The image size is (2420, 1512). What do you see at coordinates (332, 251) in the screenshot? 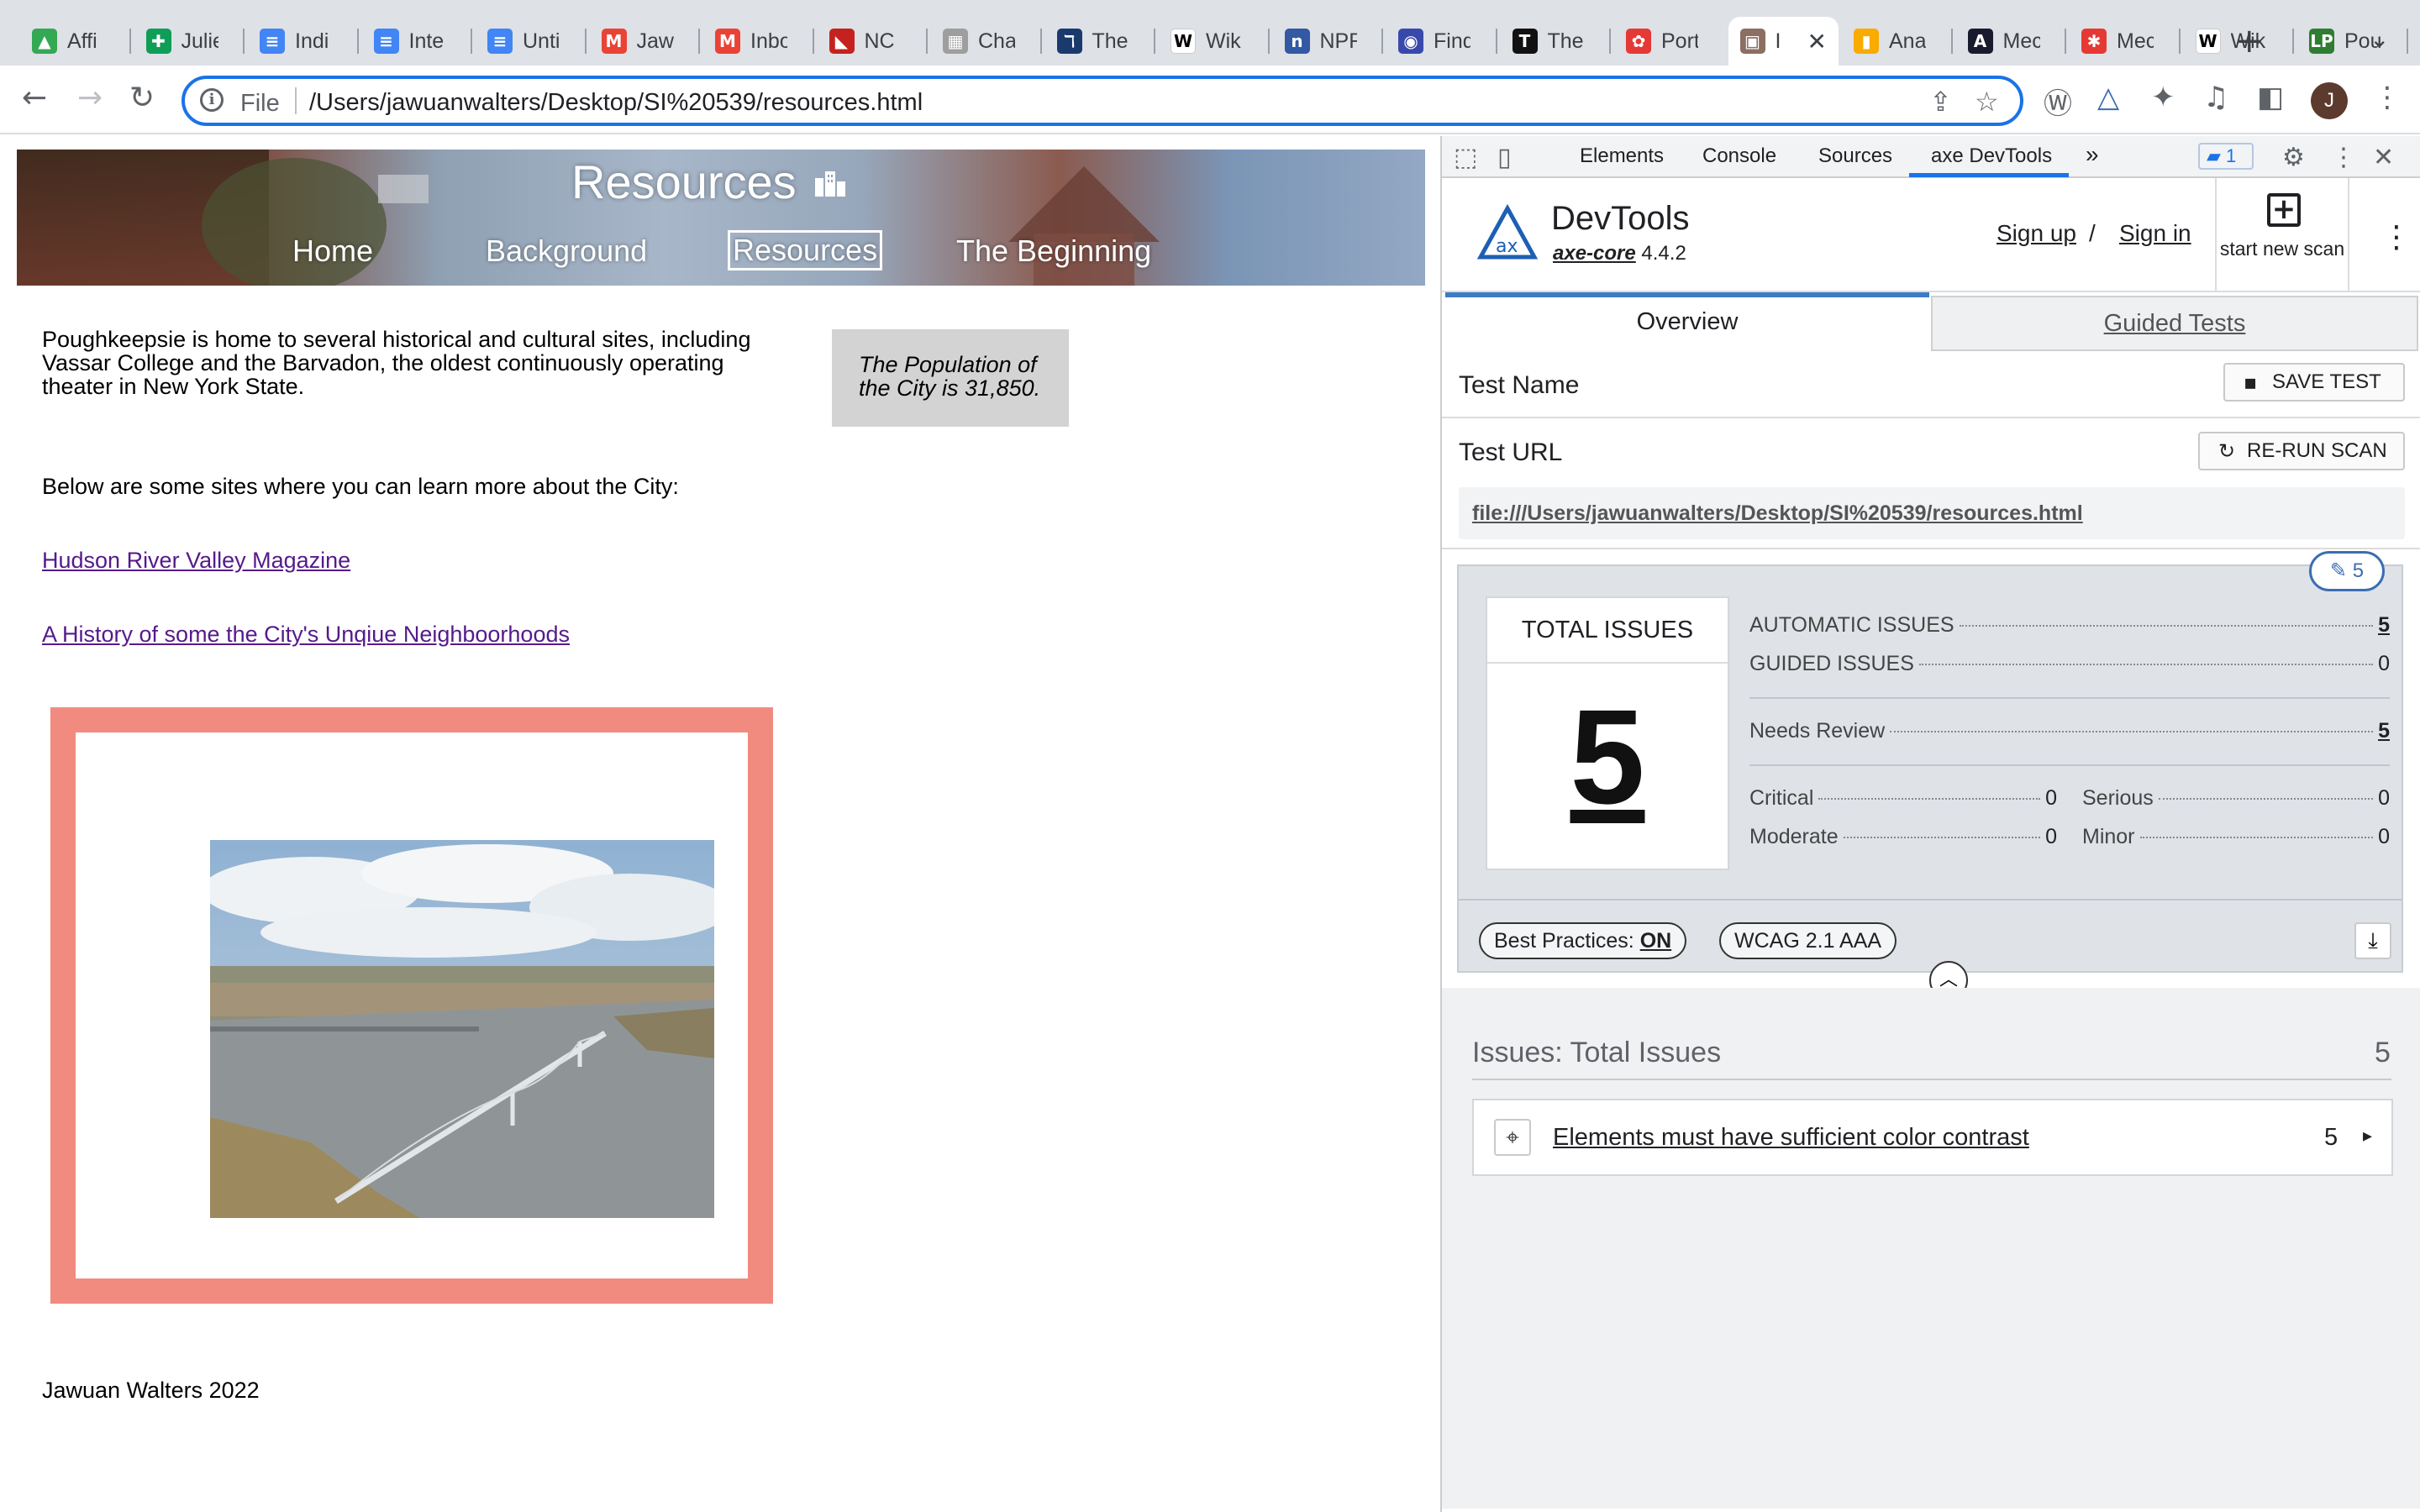
I see `nav-home: Home` at bounding box center [332, 251].